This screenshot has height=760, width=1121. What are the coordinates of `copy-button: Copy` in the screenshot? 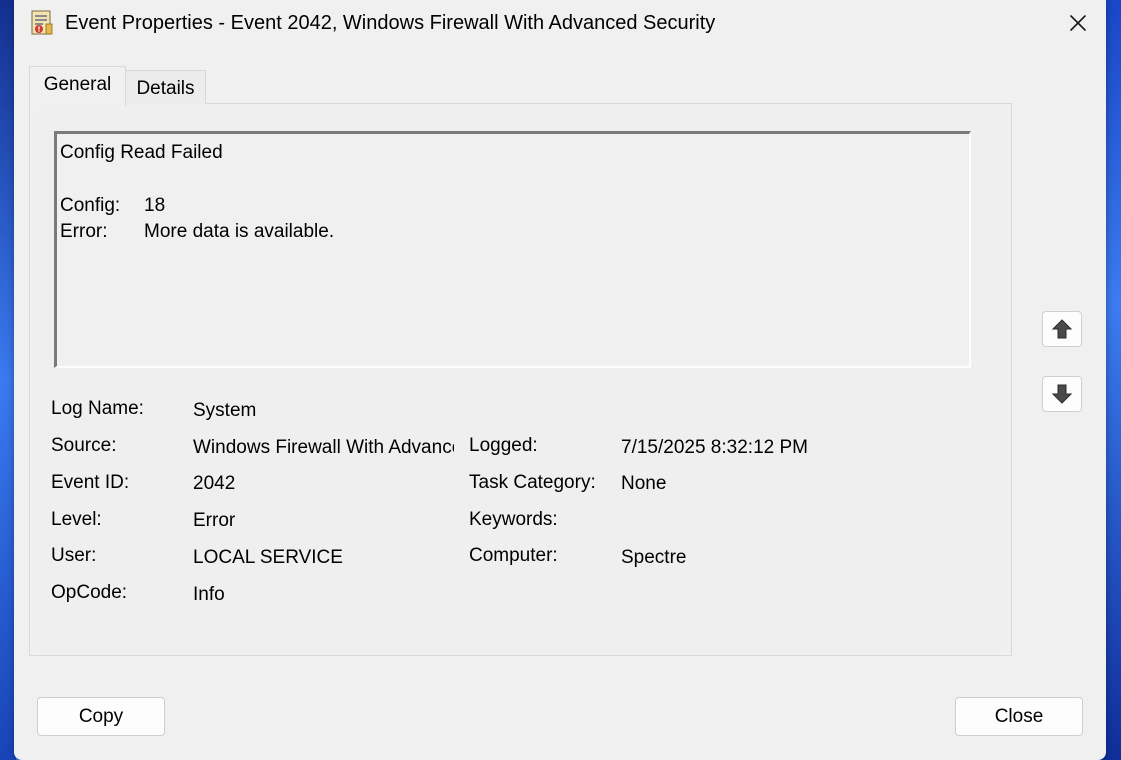 It's located at (101, 716).